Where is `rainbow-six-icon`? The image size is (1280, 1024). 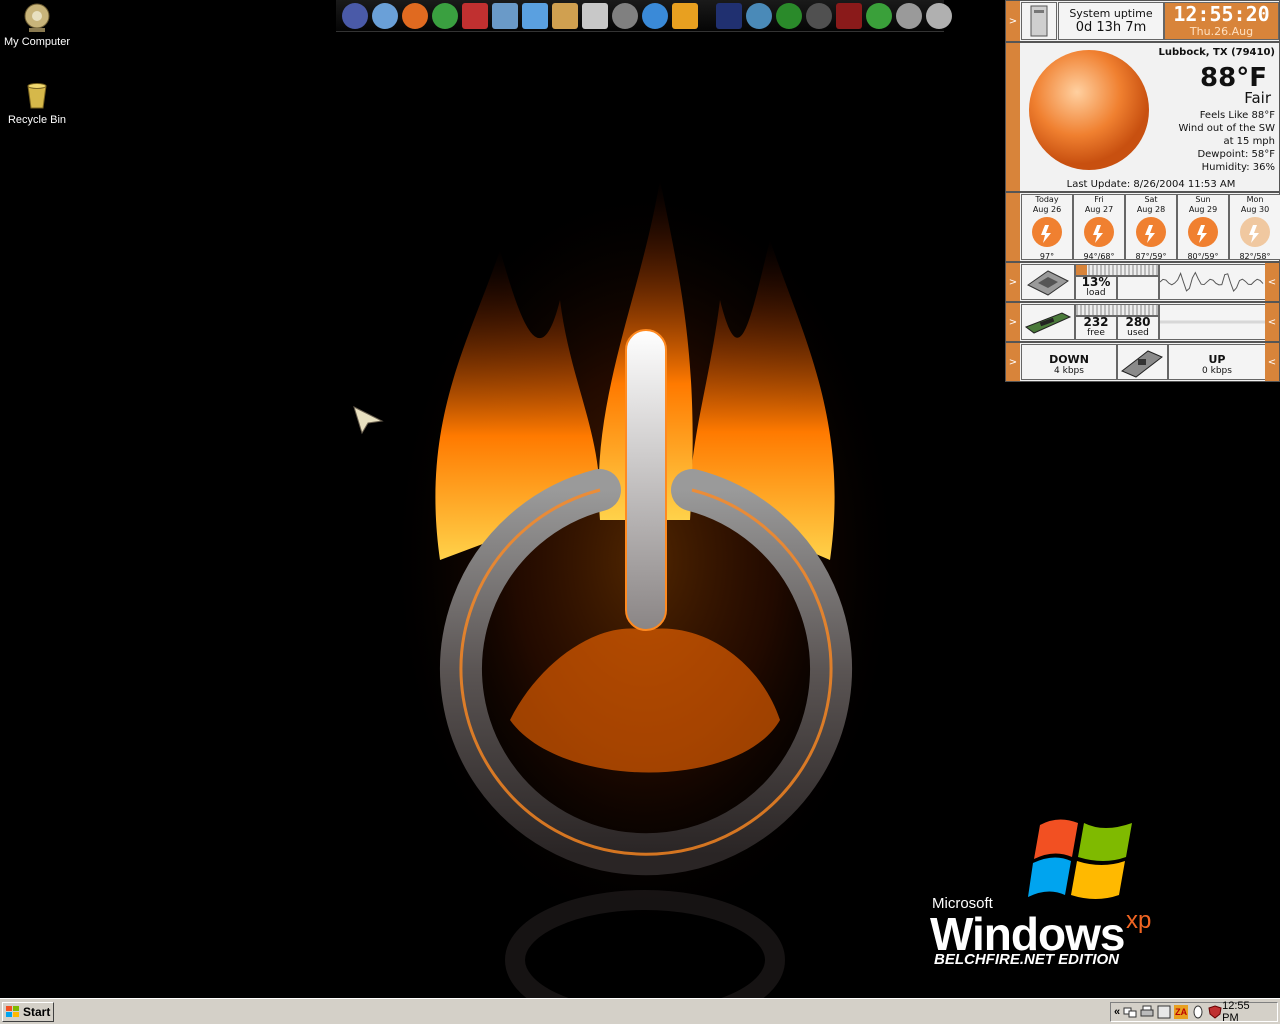
rainbow-six-icon is located at coordinates (849, 15).